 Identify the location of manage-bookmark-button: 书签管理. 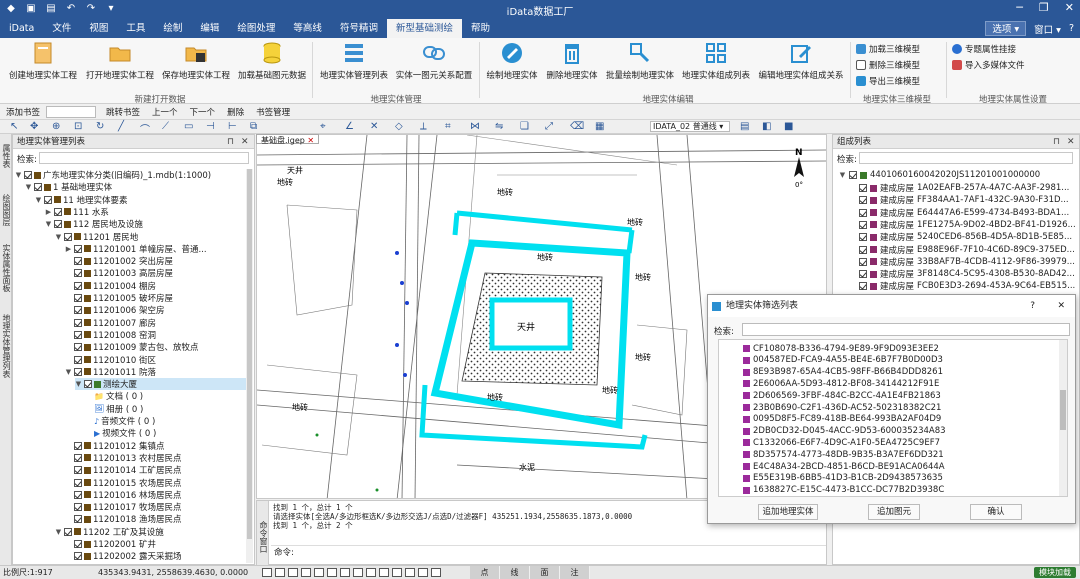
(273, 112).